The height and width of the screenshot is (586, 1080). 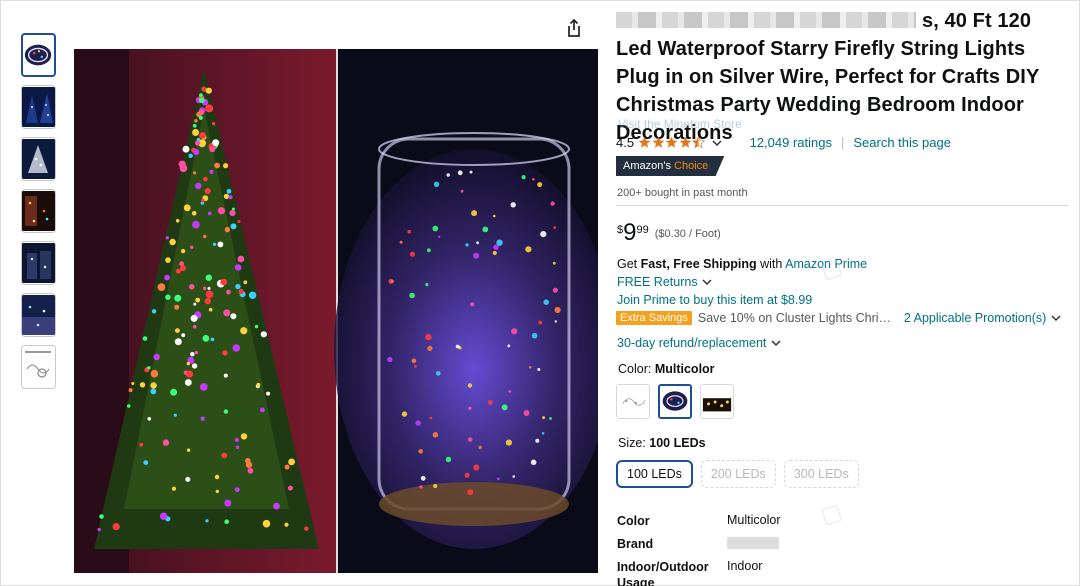 I want to click on promotions-label: 2 Applicable Promotion(s), so click(x=975, y=318).